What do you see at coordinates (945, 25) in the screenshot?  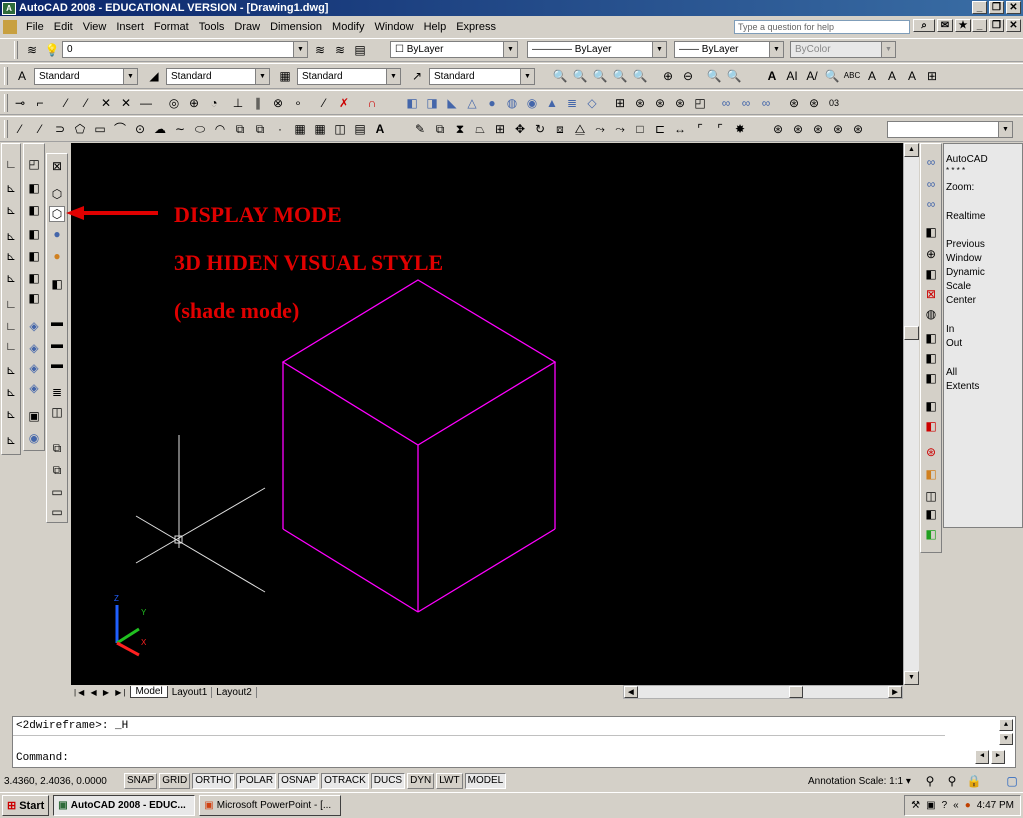 I see `communication-icon: ✉` at bounding box center [945, 25].